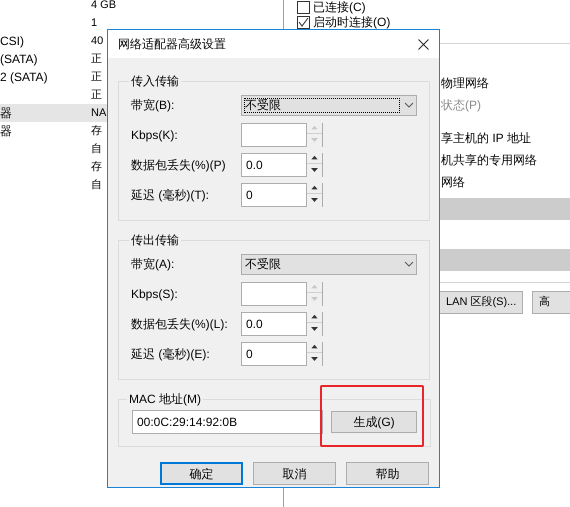 The height and width of the screenshot is (507, 570). Describe the element at coordinates (170, 195) in the screenshot. I see `field-label: 延迟 (毫秒)(T):` at that location.